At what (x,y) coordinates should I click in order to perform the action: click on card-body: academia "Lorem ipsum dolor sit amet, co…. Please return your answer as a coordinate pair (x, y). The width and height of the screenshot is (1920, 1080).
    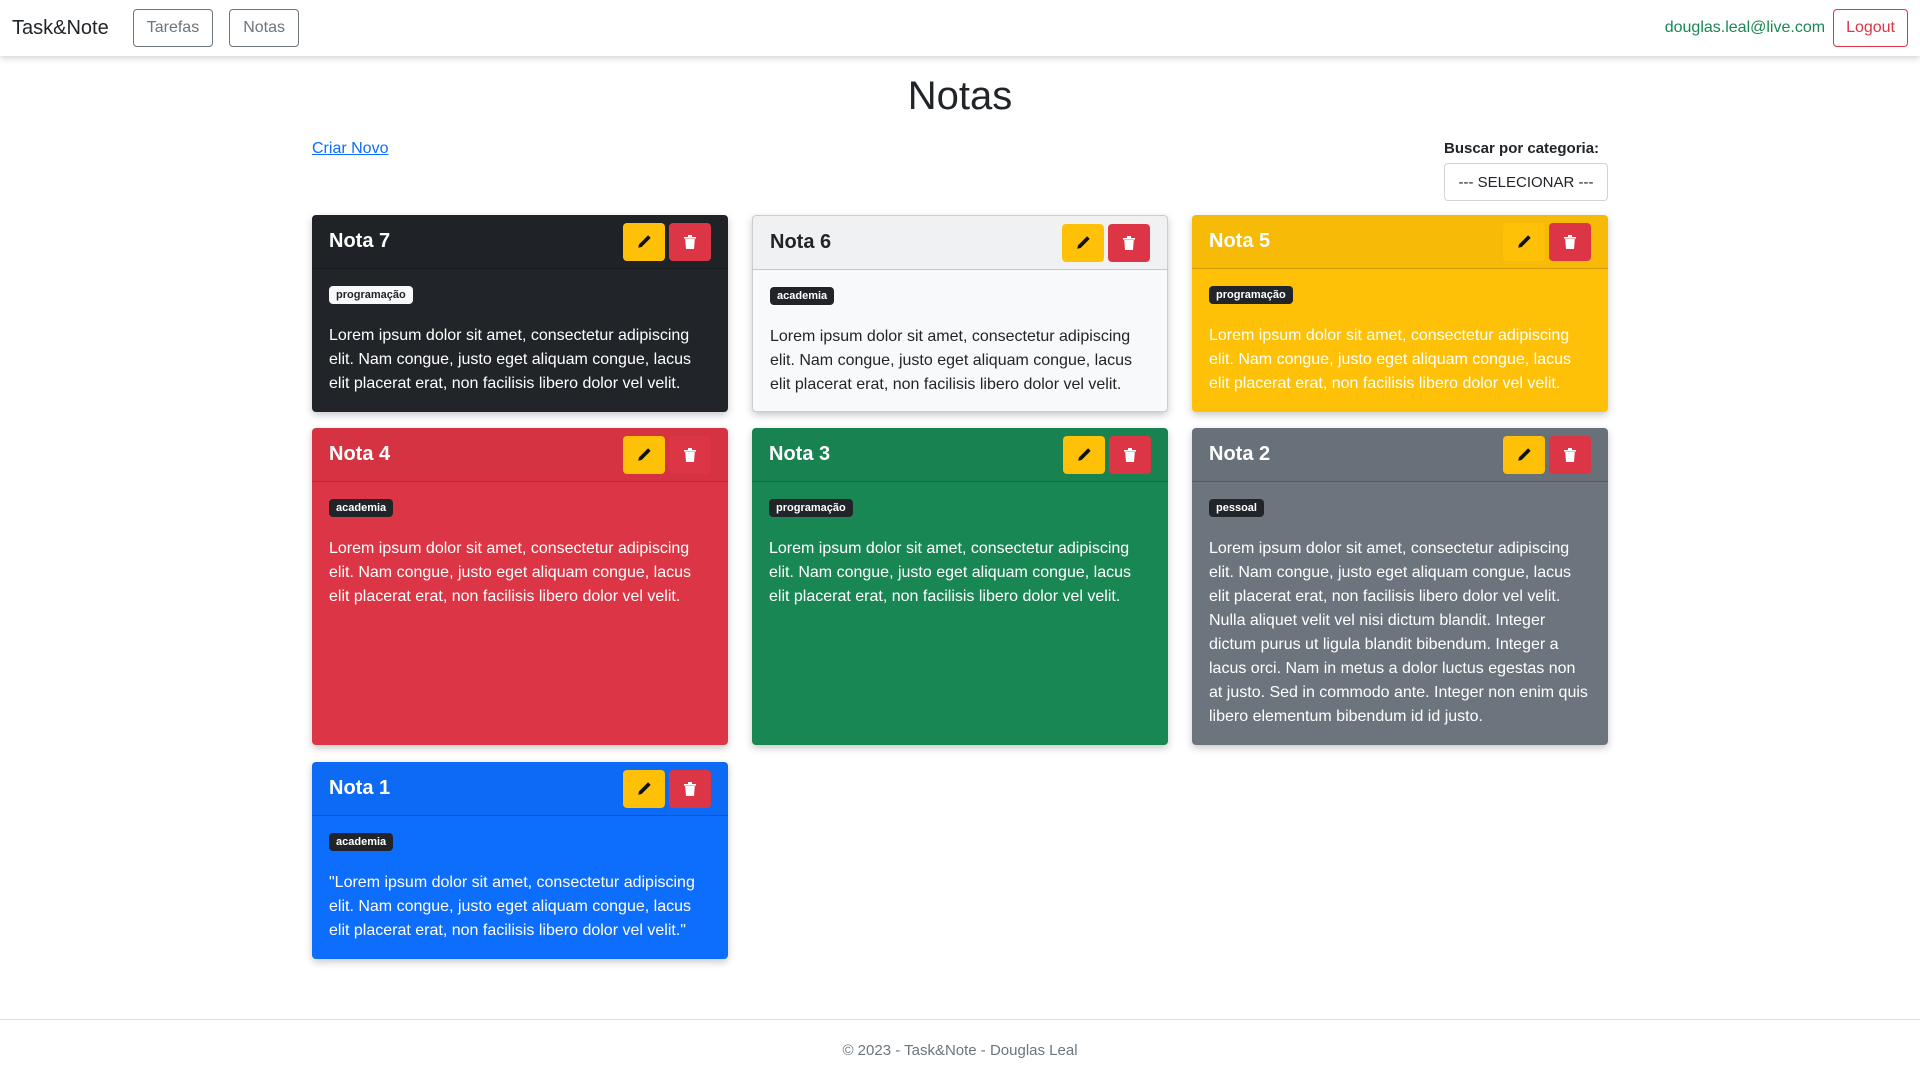
    Looking at the image, I should click on (520, 887).